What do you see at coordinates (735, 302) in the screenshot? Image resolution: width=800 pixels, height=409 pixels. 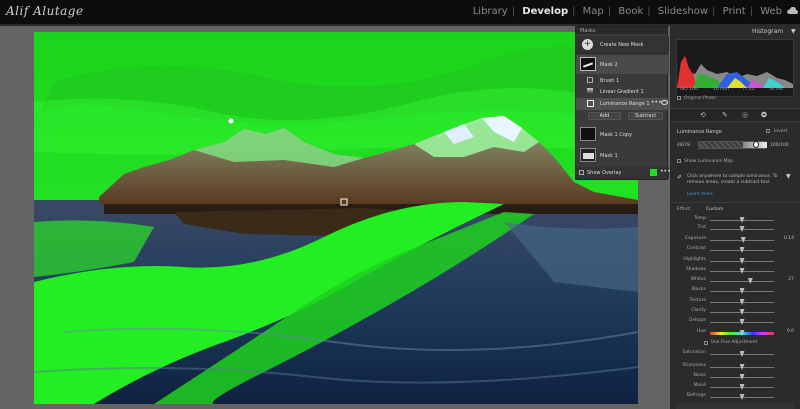 I see `slider-row-texture: Texture` at bounding box center [735, 302].